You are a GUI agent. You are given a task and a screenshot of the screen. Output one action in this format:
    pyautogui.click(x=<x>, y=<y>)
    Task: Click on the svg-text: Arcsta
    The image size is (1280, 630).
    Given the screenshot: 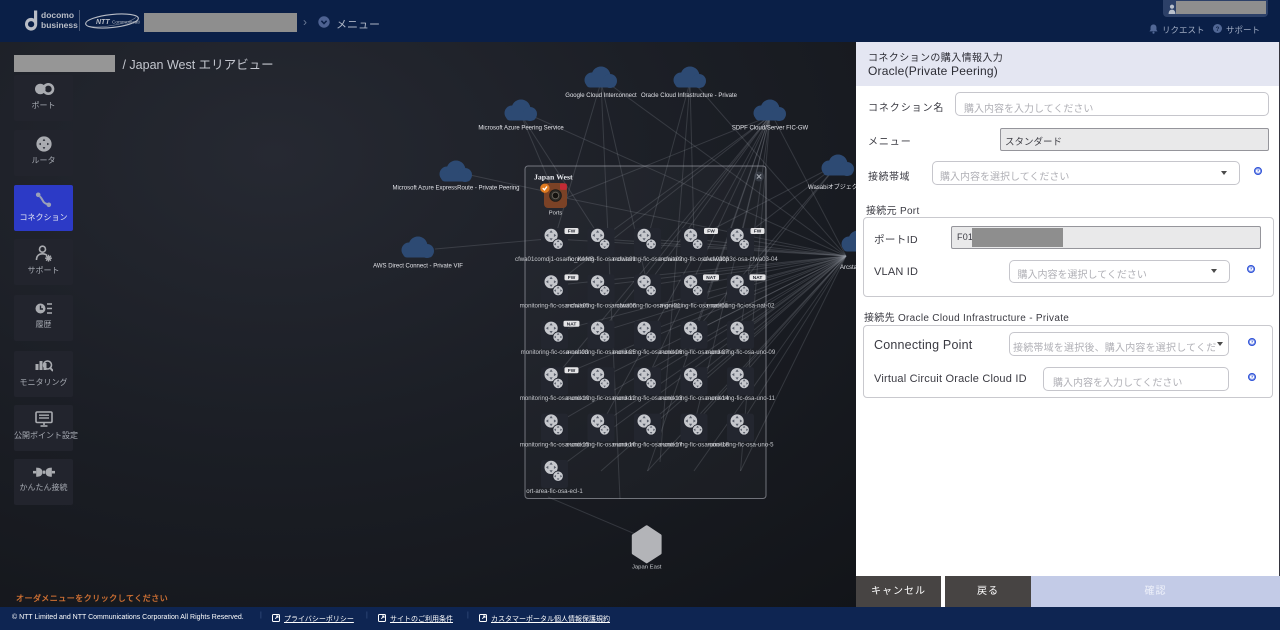 What is the action you would take?
    pyautogui.click(x=848, y=268)
    